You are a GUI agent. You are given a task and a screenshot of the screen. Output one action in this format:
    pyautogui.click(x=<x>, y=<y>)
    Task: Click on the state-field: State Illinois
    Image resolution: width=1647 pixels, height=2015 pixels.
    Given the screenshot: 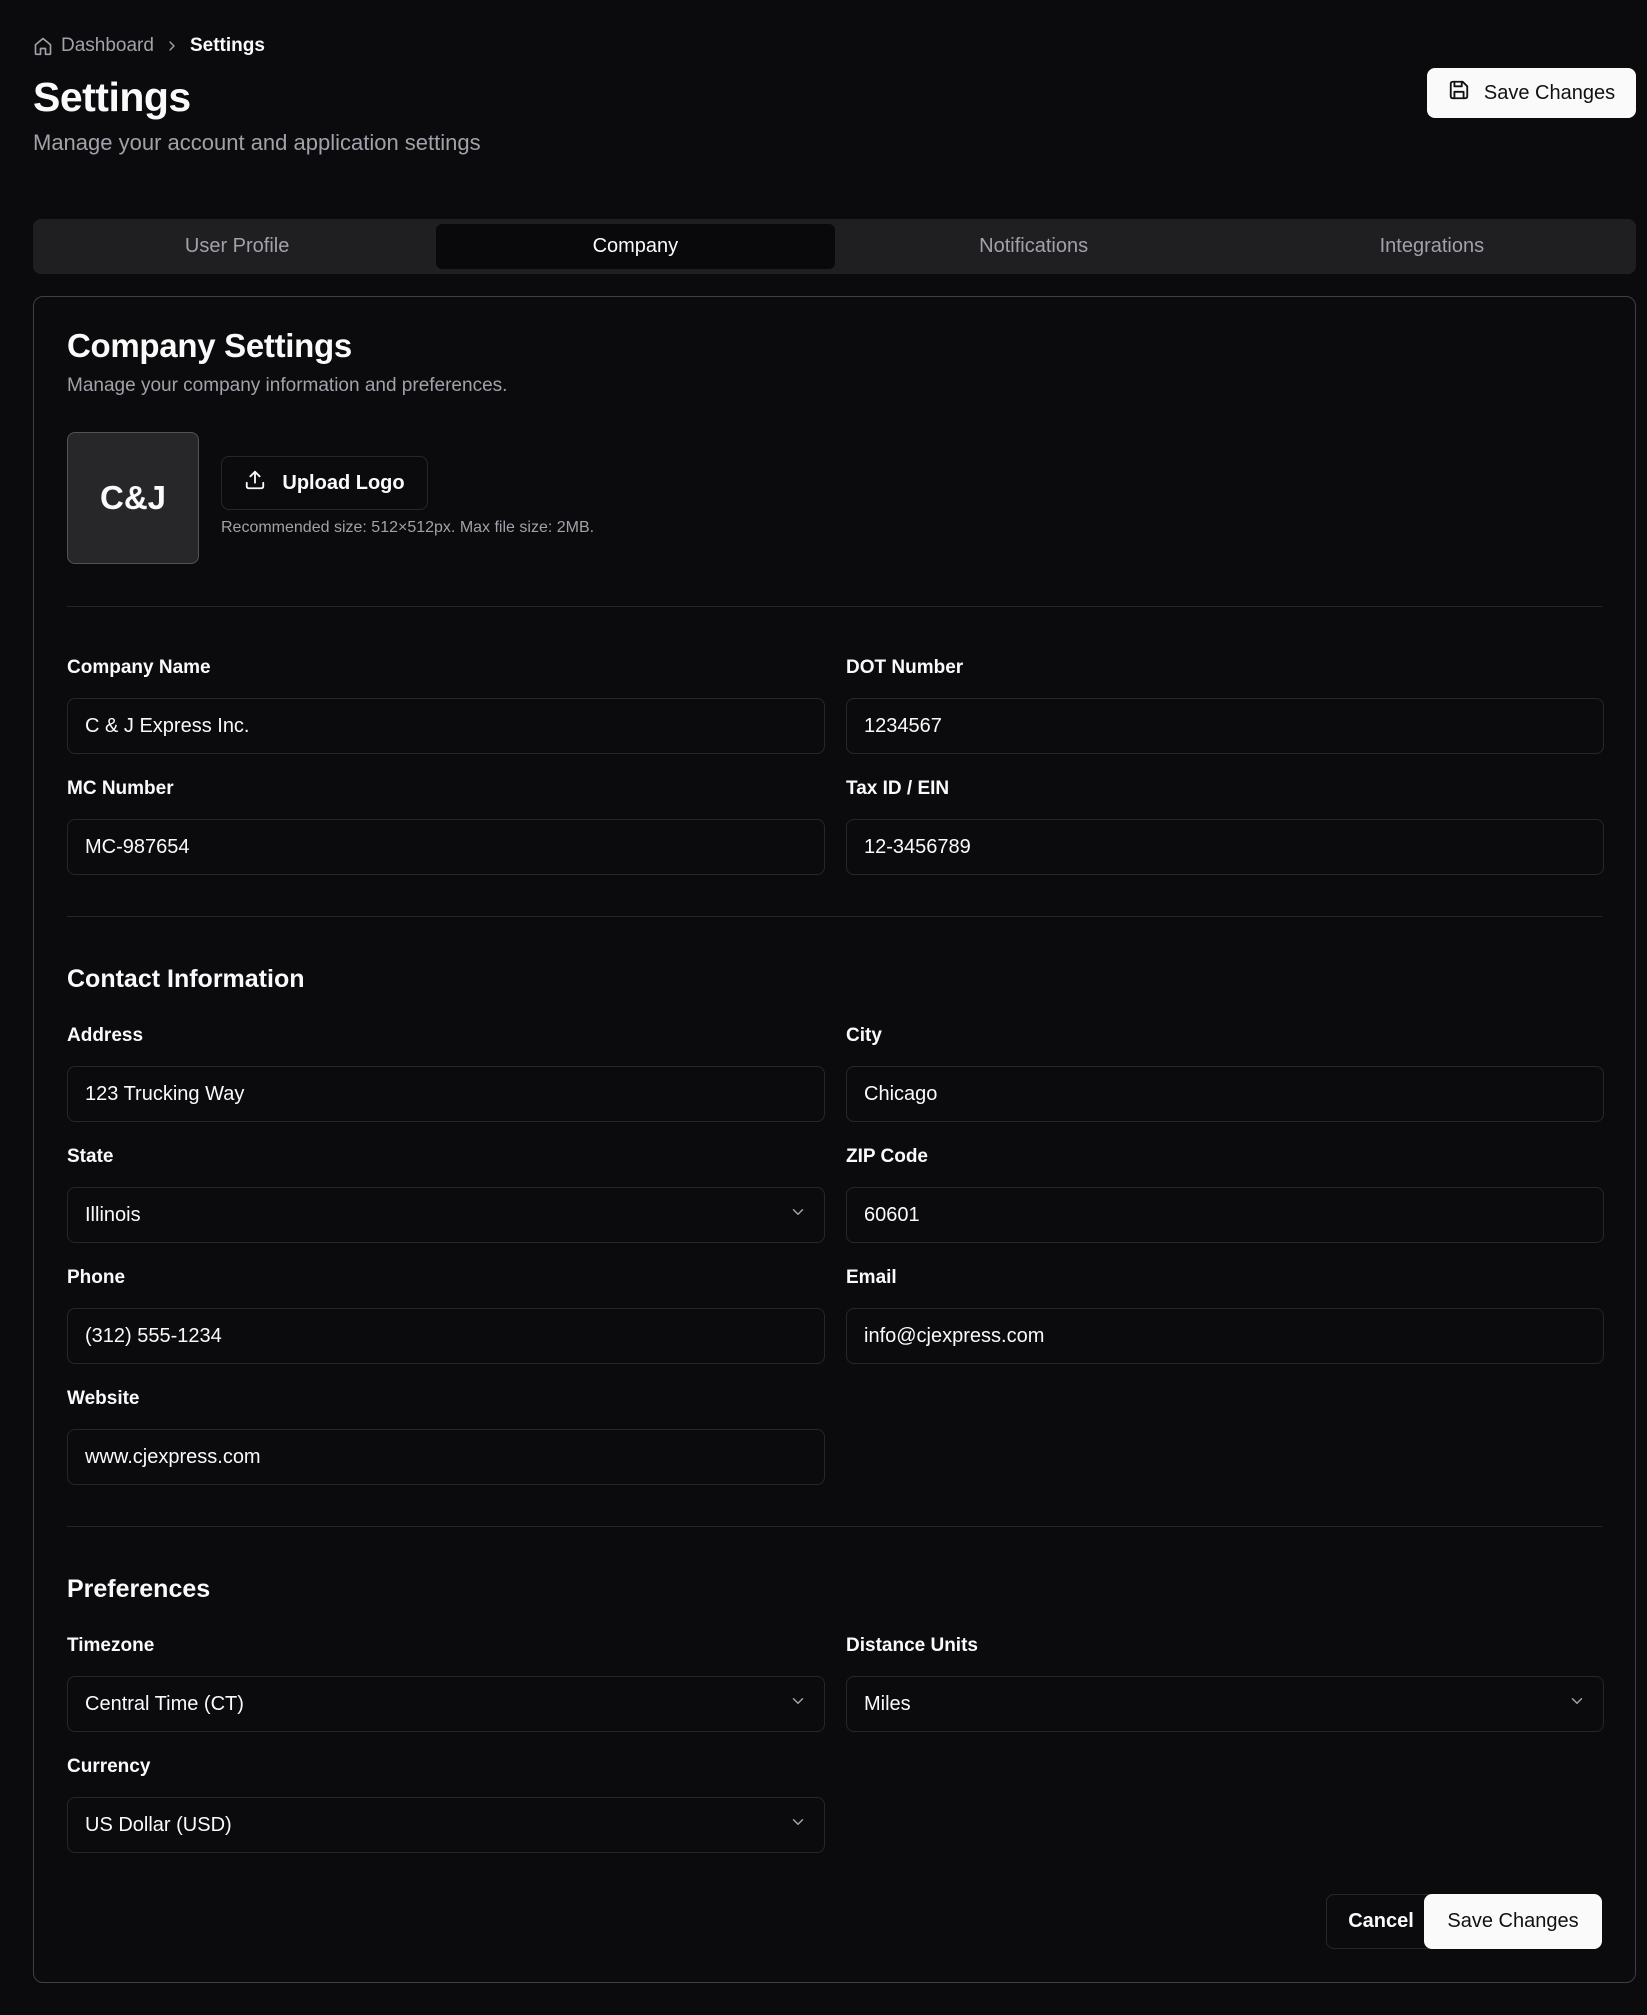 What is the action you would take?
    pyautogui.click(x=446, y=1194)
    